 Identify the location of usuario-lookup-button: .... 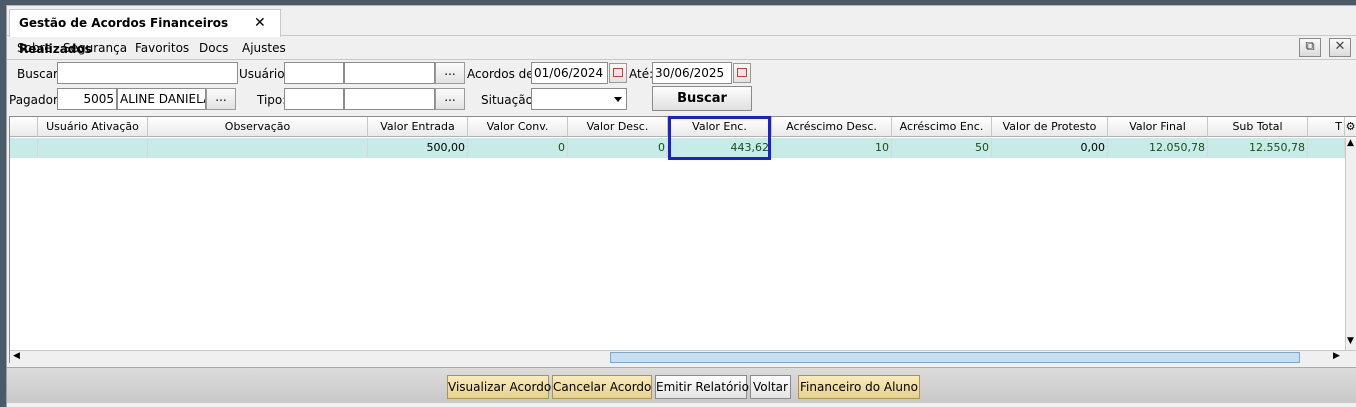
(450, 73).